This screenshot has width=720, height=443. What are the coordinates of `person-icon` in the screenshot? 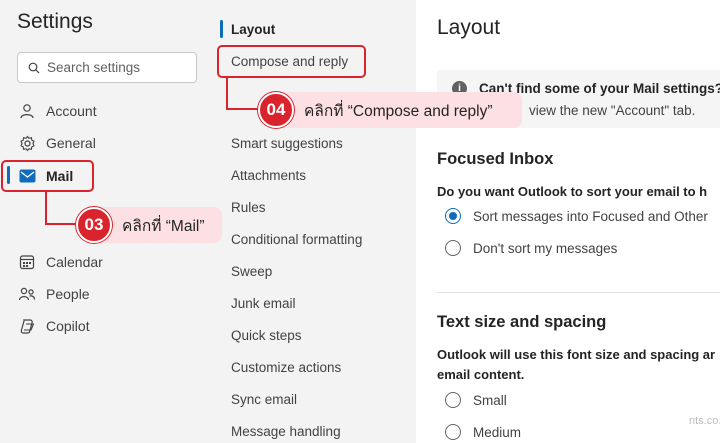 It's located at (27, 111).